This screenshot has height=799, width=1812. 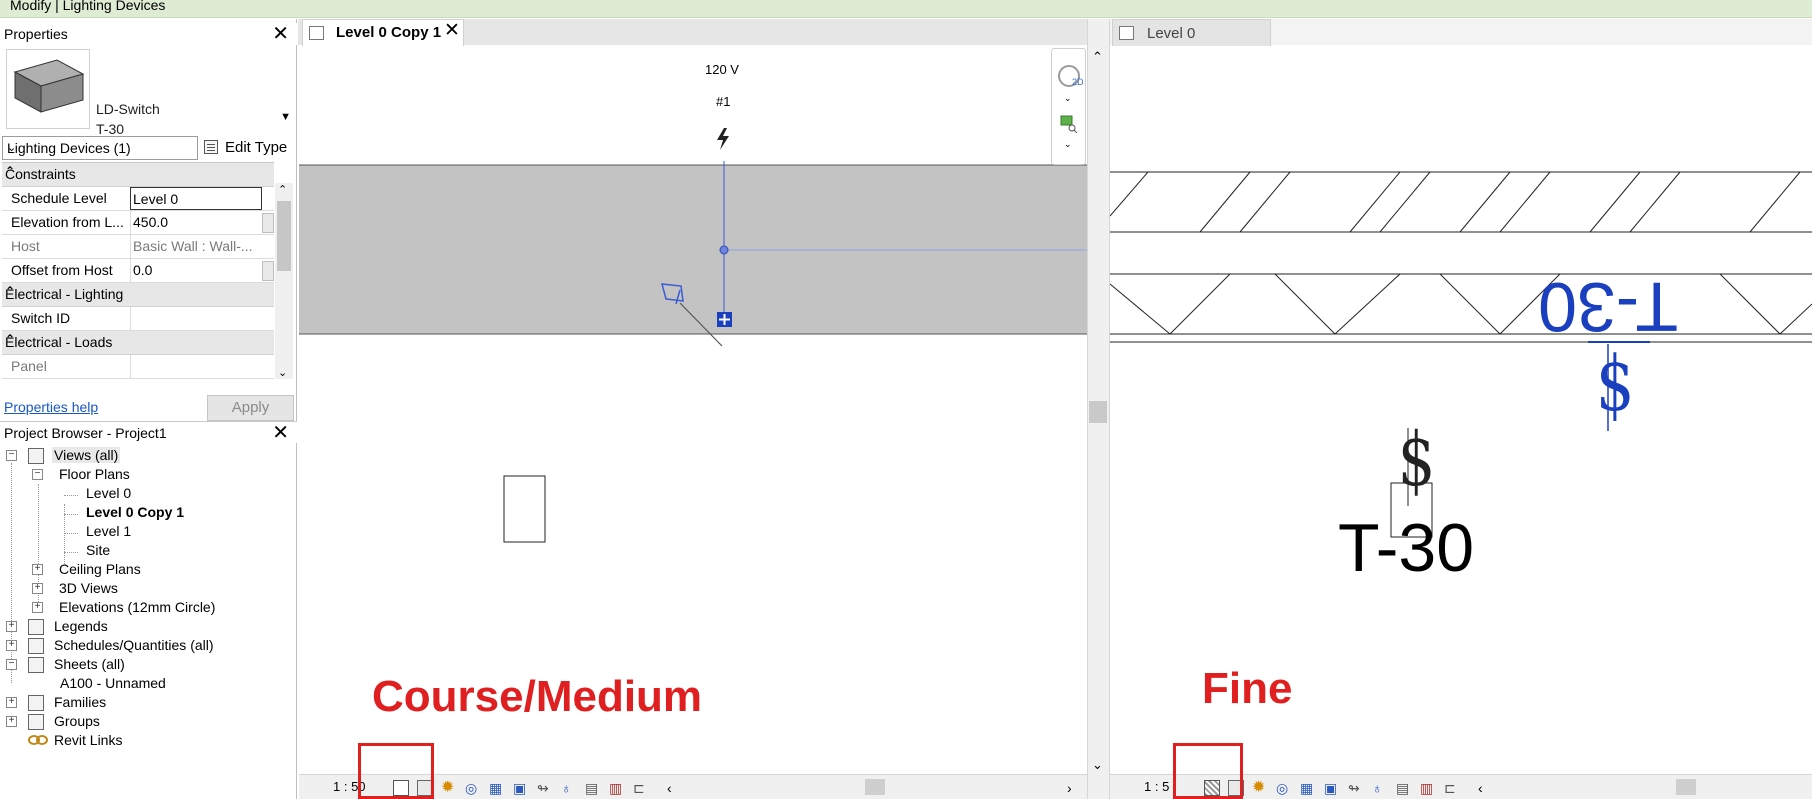 I want to click on tab-level-0: Level 0, so click(x=1191, y=32).